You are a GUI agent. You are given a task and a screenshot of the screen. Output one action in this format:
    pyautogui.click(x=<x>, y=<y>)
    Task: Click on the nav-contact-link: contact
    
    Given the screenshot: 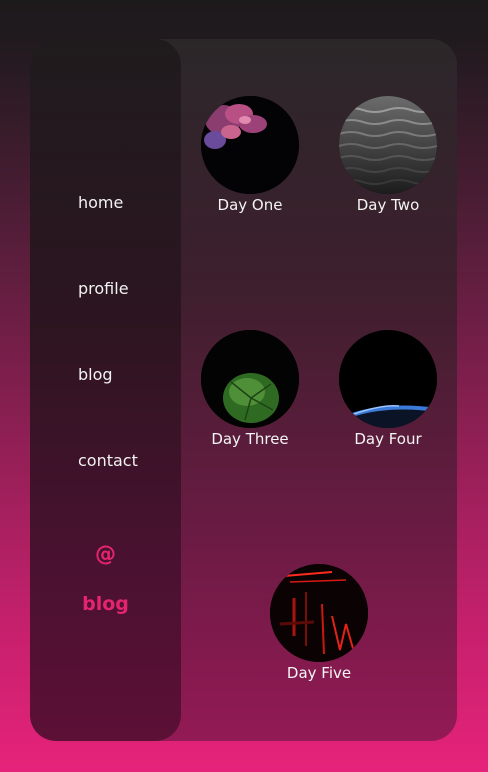 What is the action you would take?
    pyautogui.click(x=108, y=460)
    